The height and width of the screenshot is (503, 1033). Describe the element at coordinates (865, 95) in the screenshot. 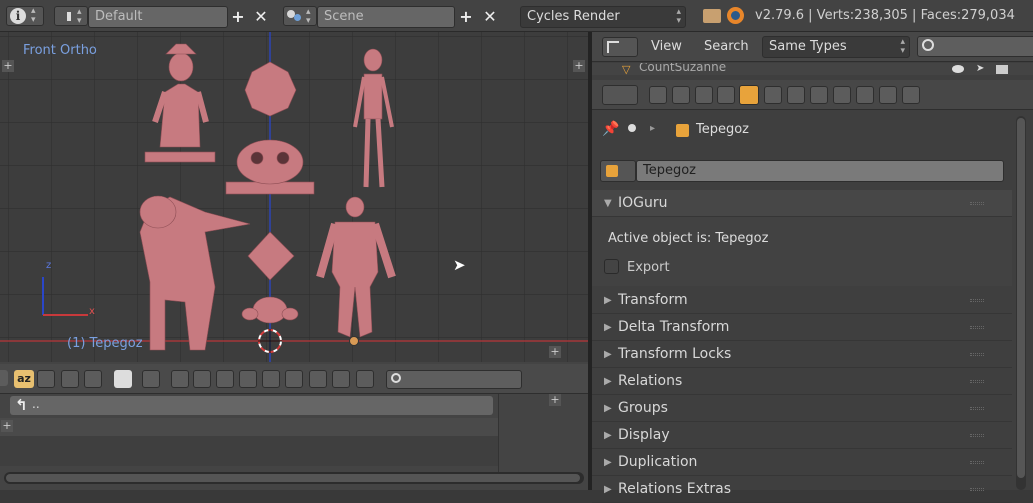

I see `texture-tab-icon` at that location.